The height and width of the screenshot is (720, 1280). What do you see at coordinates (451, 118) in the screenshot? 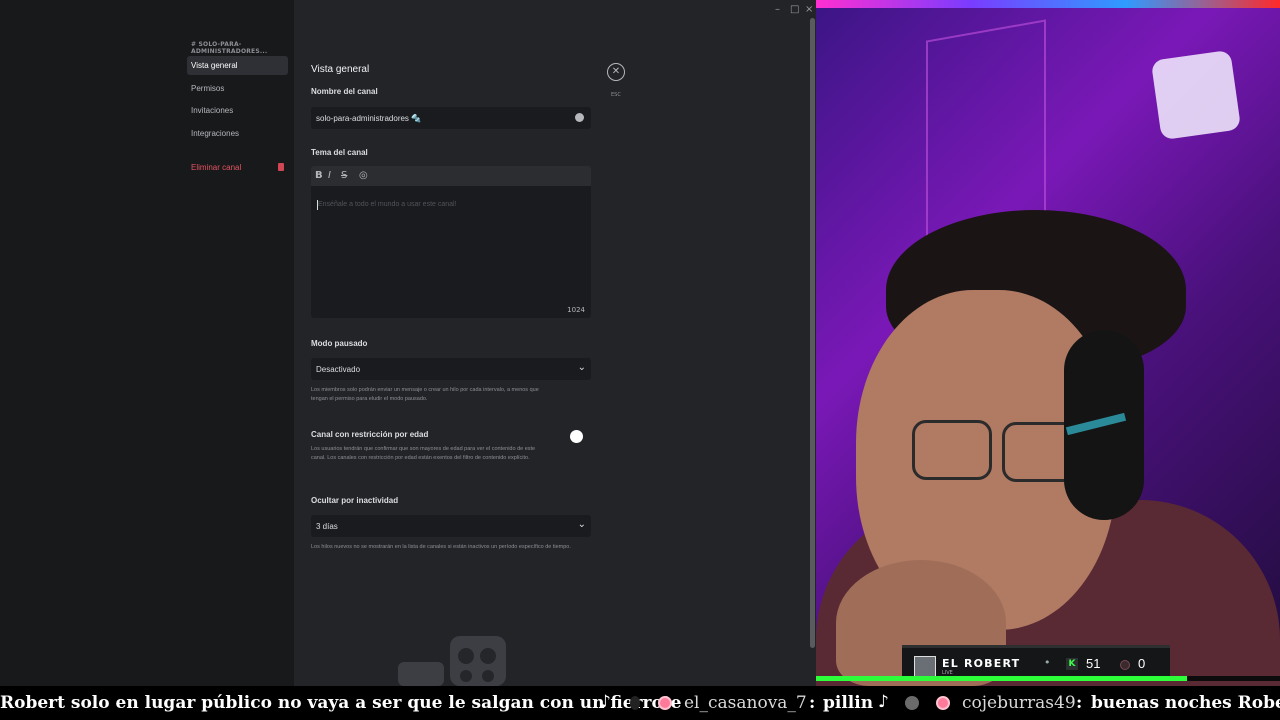
I see `channel-name-input: solo-para-administradores 🔩` at bounding box center [451, 118].